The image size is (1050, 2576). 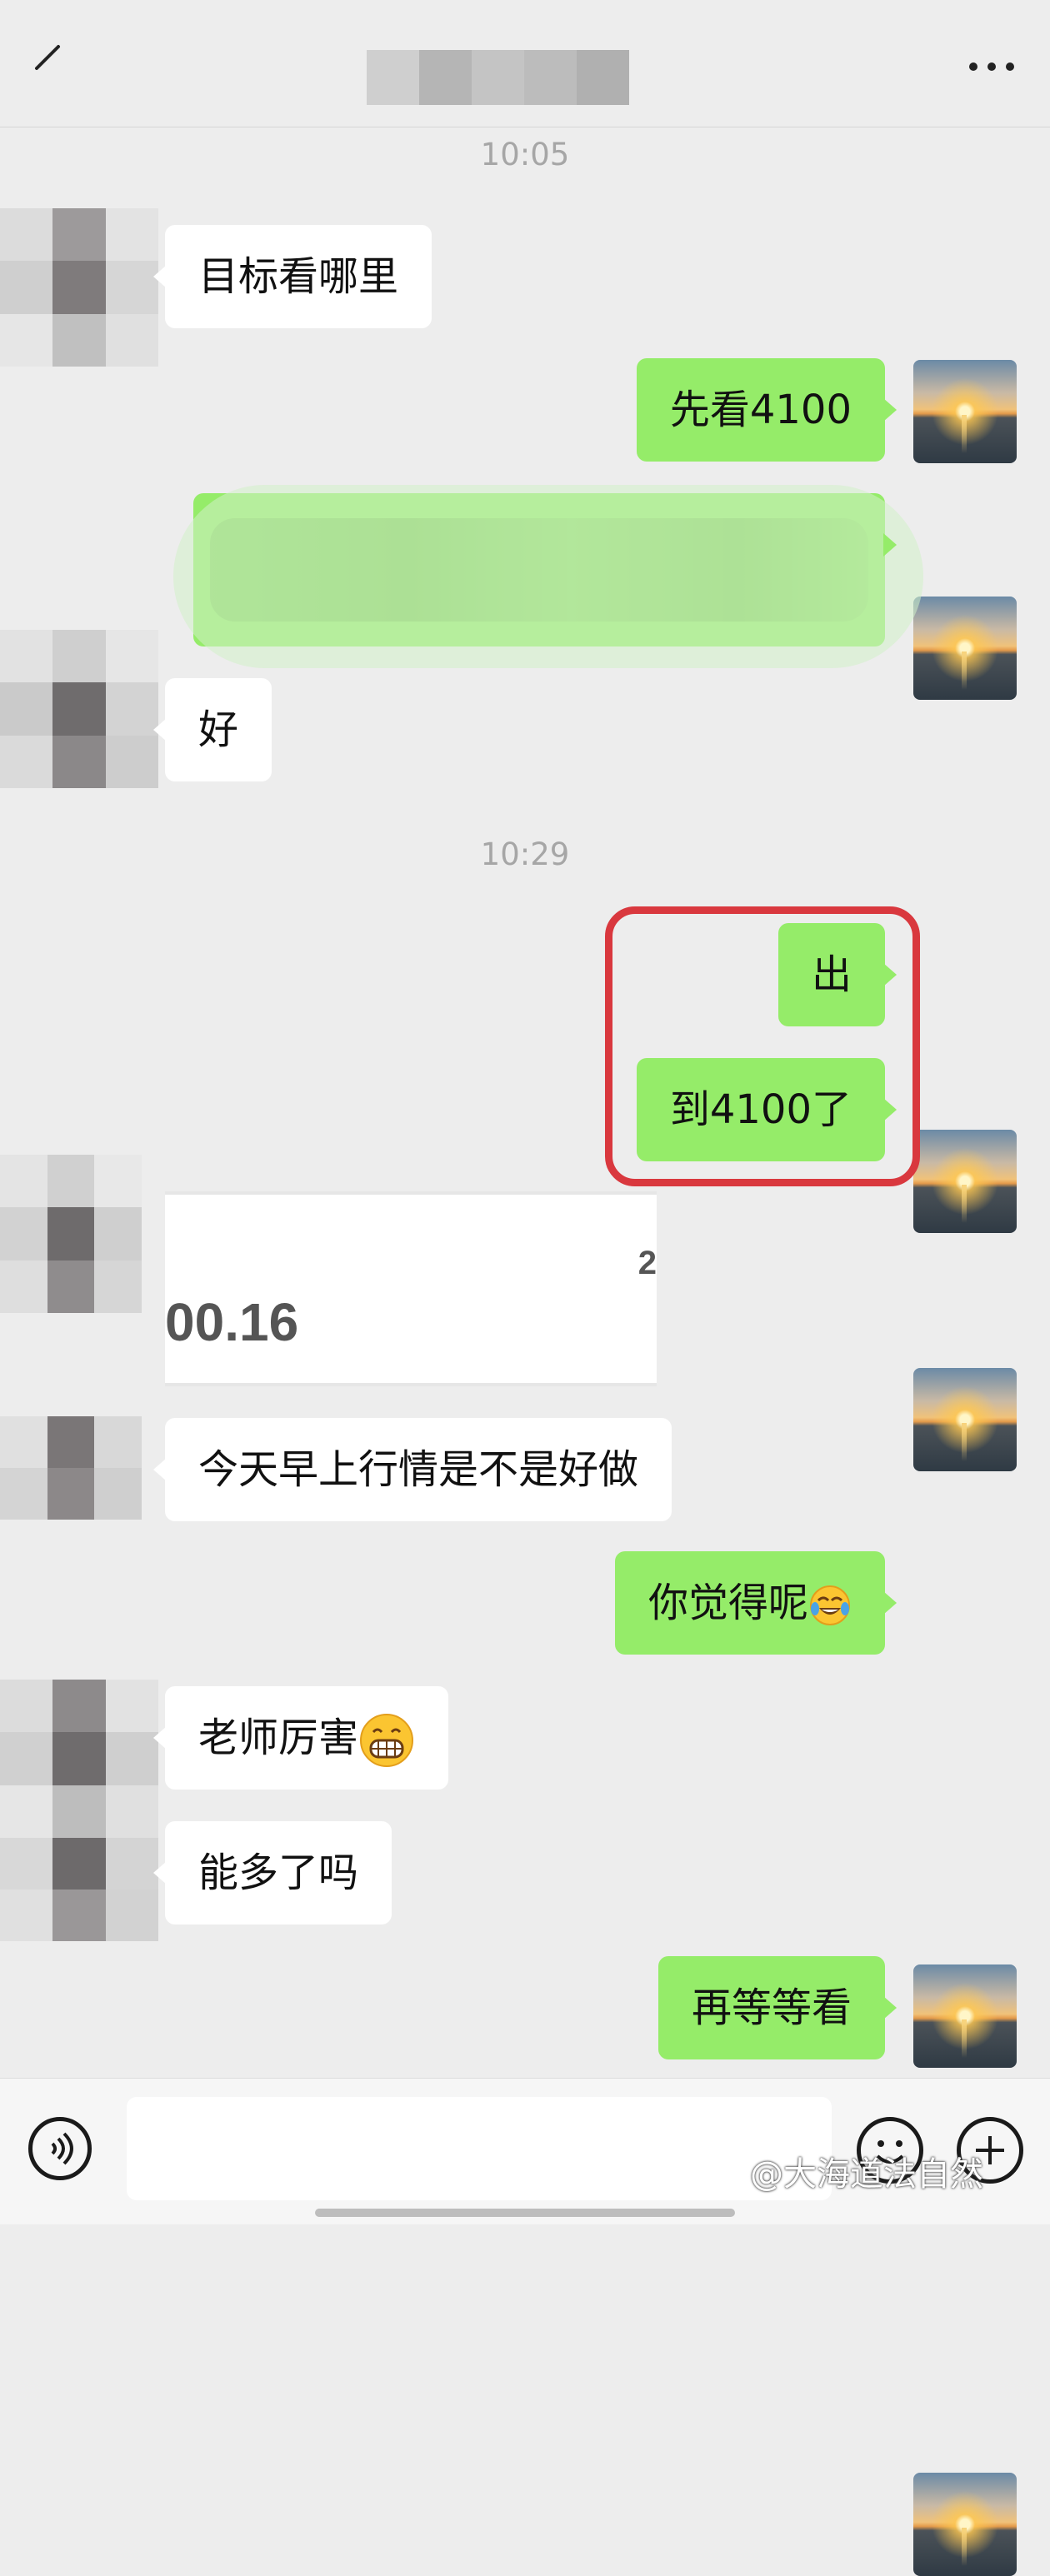 I want to click on chat-title-redacted, so click(x=498, y=77).